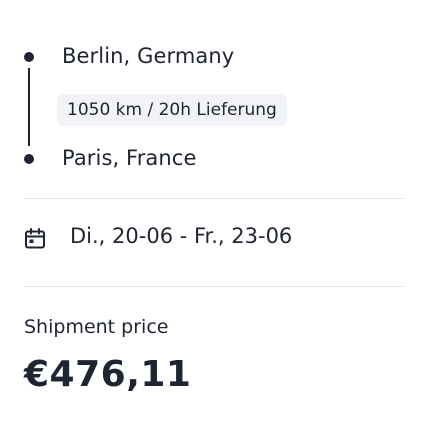  Describe the element at coordinates (29, 159) in the screenshot. I see `destination-dot-icon` at that location.